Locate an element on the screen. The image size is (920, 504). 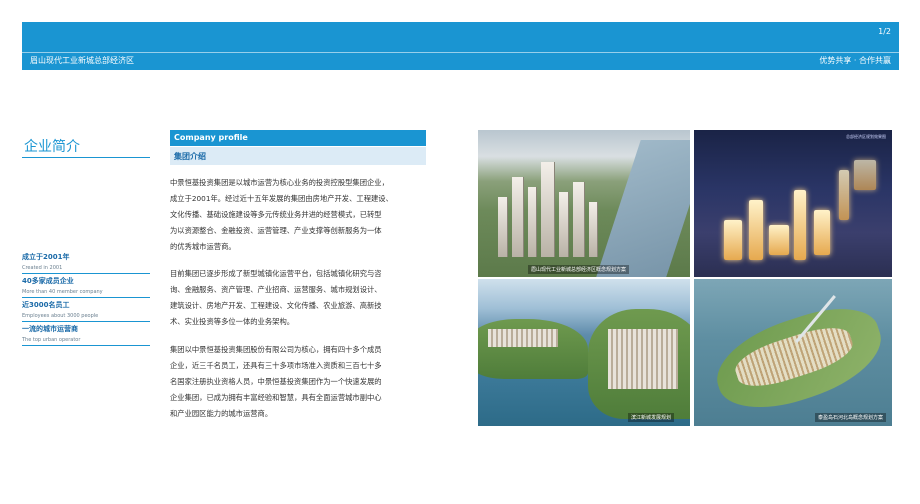
paragraph-line: 中景恒基投资集团是以城市运营为核心业务的投资控股型集团企业， is located at coordinates (279, 182).